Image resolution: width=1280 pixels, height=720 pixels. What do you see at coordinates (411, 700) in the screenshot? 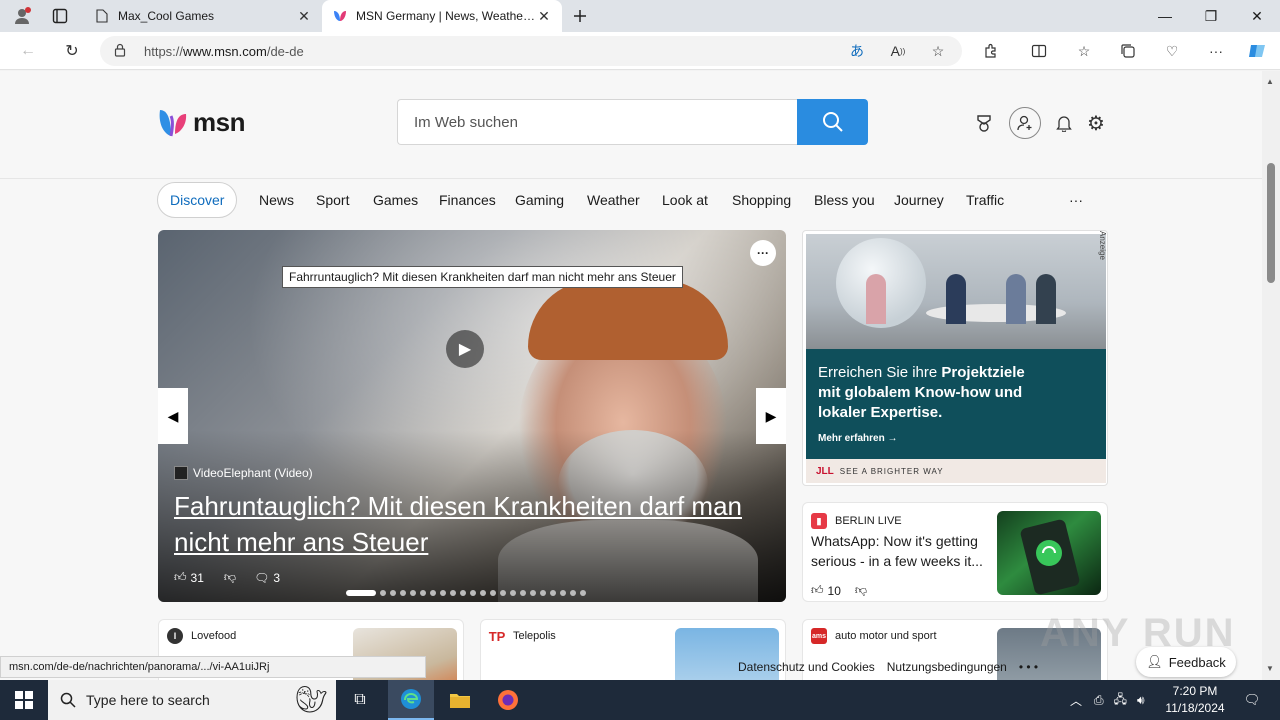
I see `edge-taskbar-icon` at bounding box center [411, 700].